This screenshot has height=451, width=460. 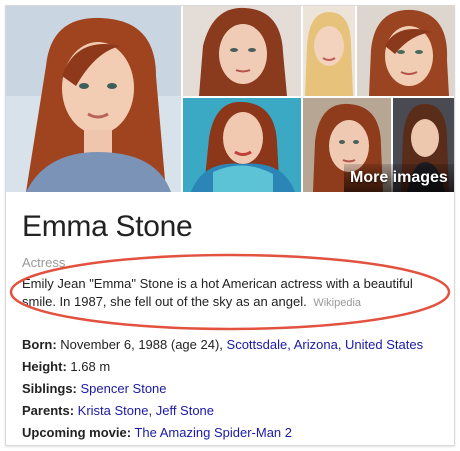 What do you see at coordinates (107, 226) in the screenshot?
I see `entity-title: Emma Stone` at bounding box center [107, 226].